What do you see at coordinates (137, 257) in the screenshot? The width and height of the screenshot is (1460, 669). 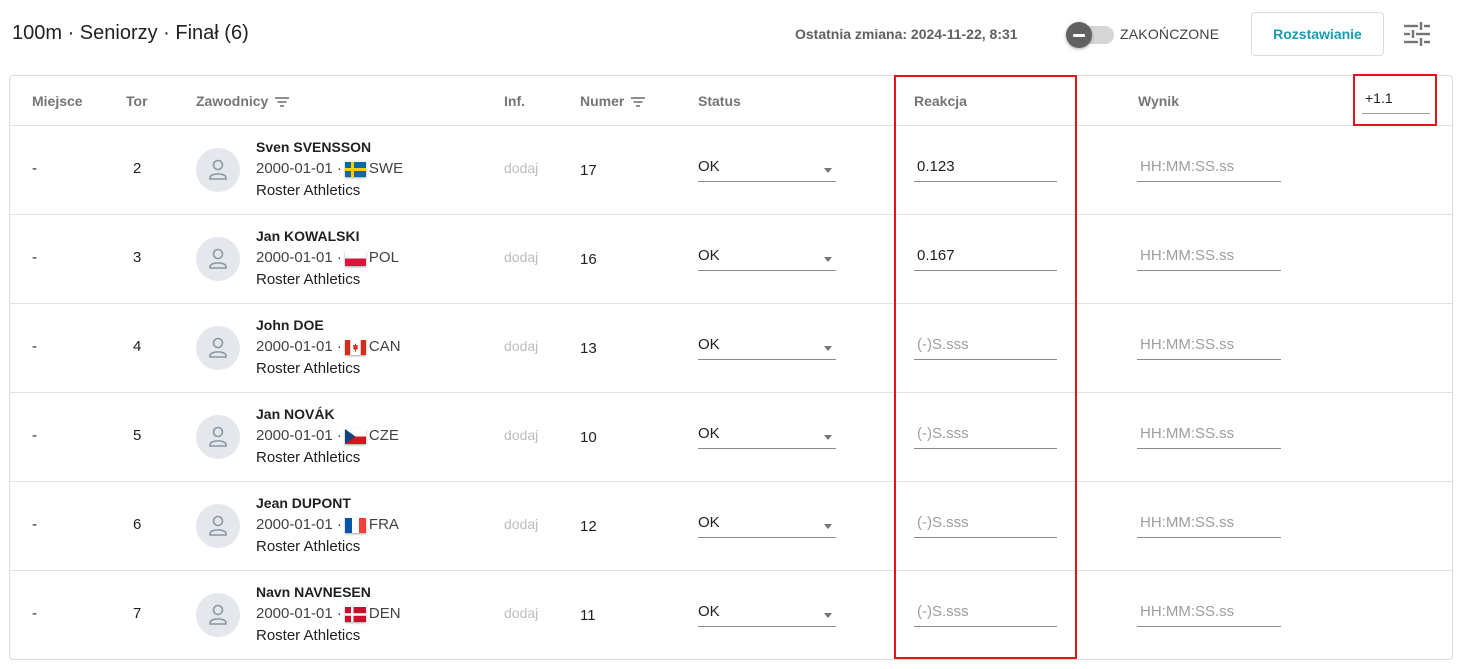 I see `lane-cell: 3` at bounding box center [137, 257].